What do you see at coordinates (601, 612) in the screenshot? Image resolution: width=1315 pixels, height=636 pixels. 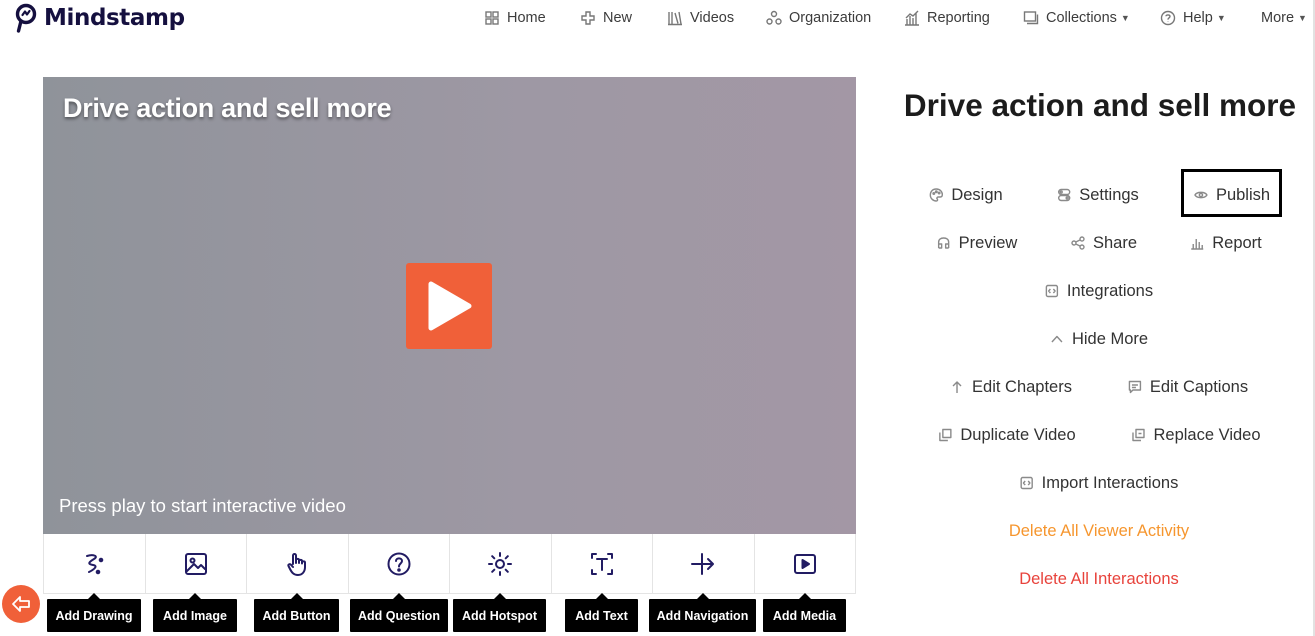 I see `add-text-tooltip: Add Text` at bounding box center [601, 612].